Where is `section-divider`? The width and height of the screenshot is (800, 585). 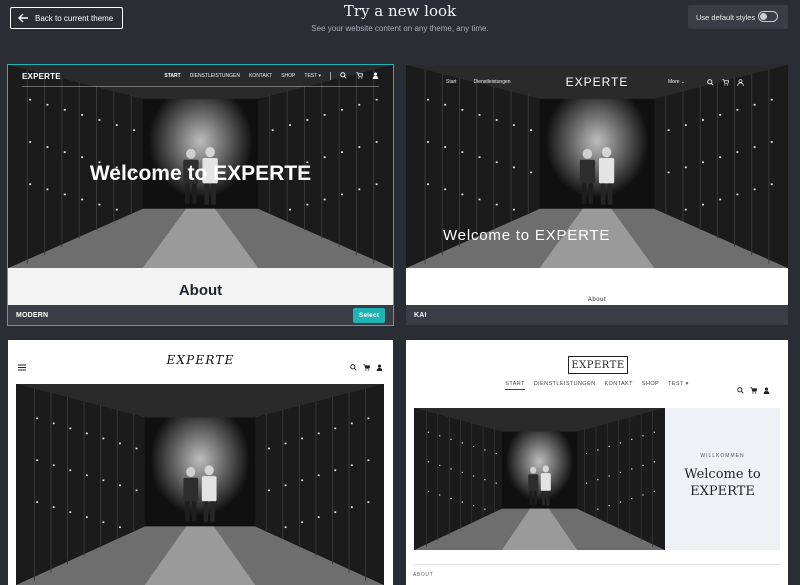 section-divider is located at coordinates (597, 564).